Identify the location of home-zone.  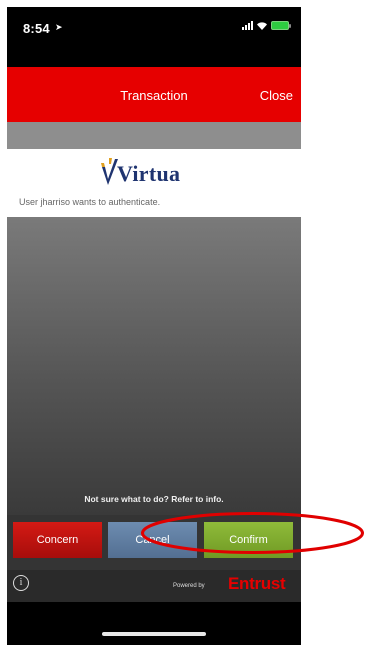
(154, 623).